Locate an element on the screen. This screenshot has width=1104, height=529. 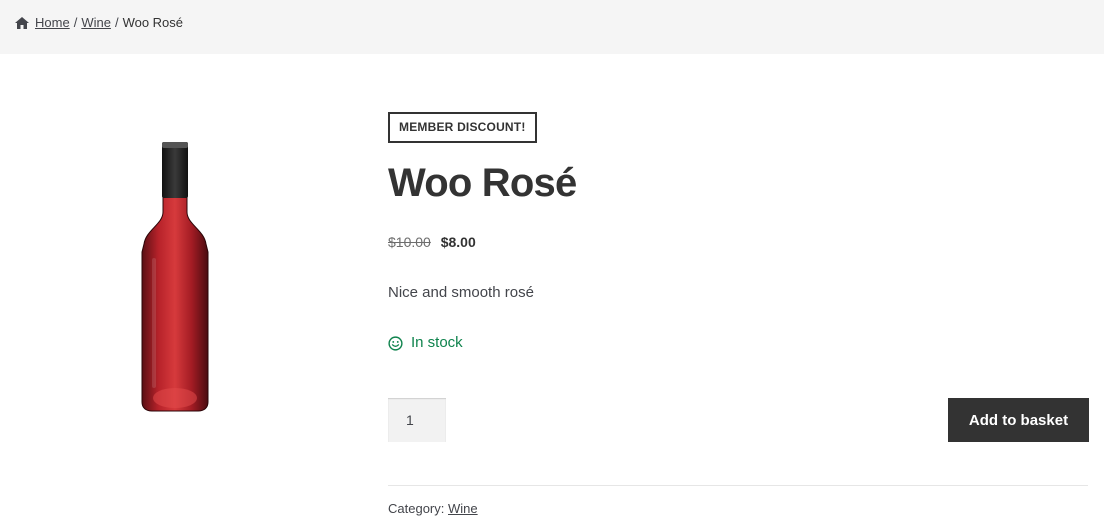
breadcrumb: Home / Wine / Woo Rosé is located at coordinates (99, 23).